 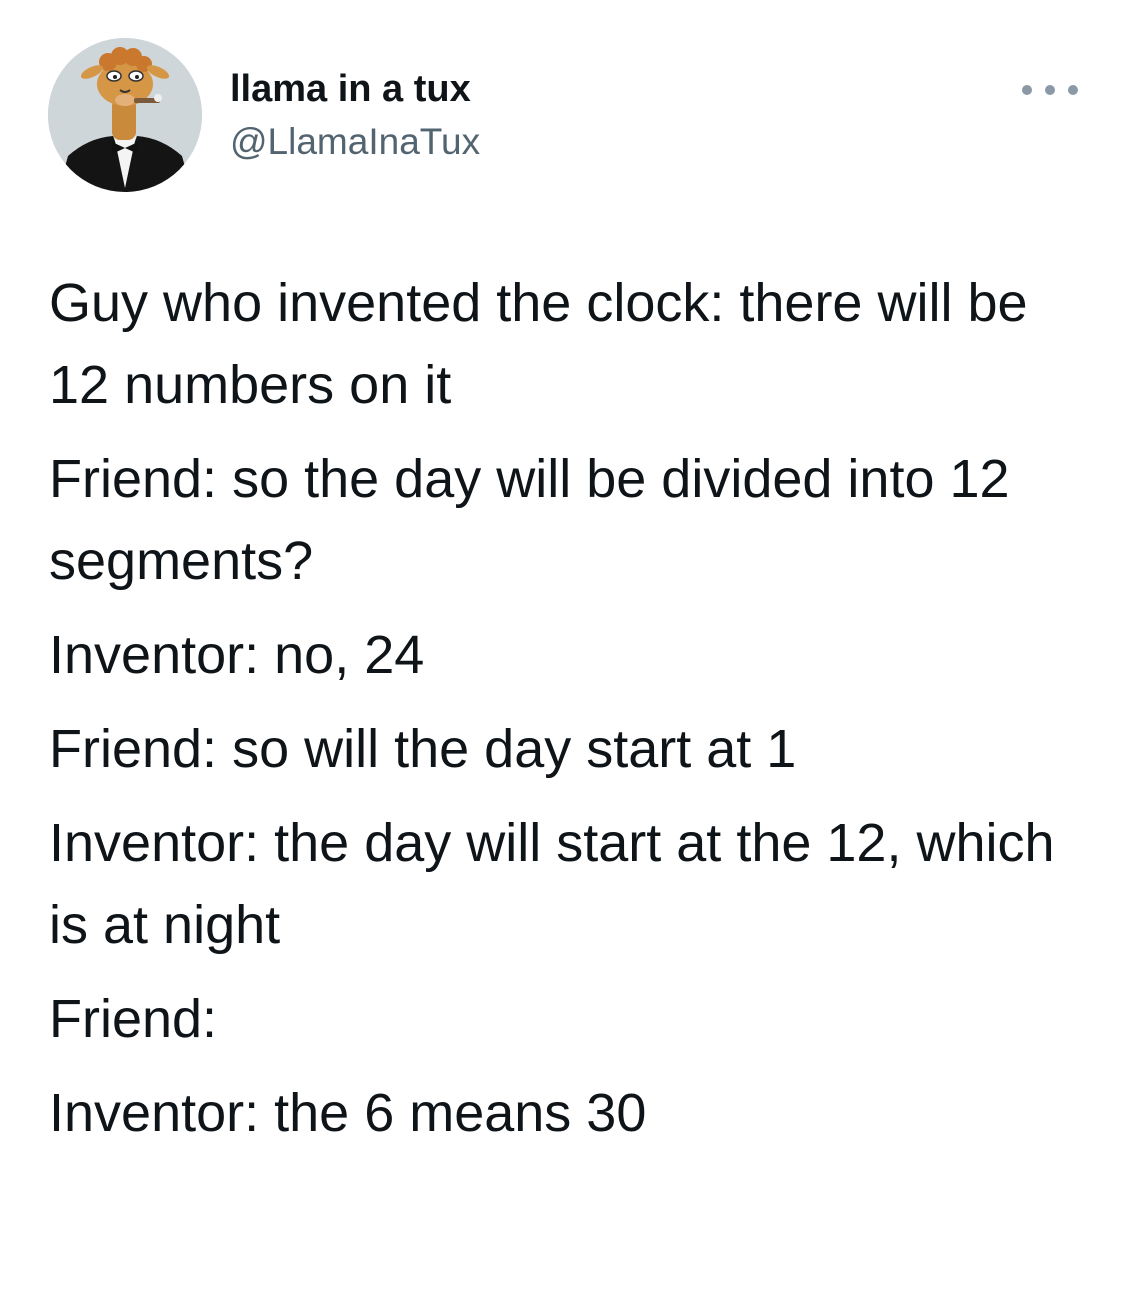 I want to click on llama-avatar-icon, so click(x=125, y=115).